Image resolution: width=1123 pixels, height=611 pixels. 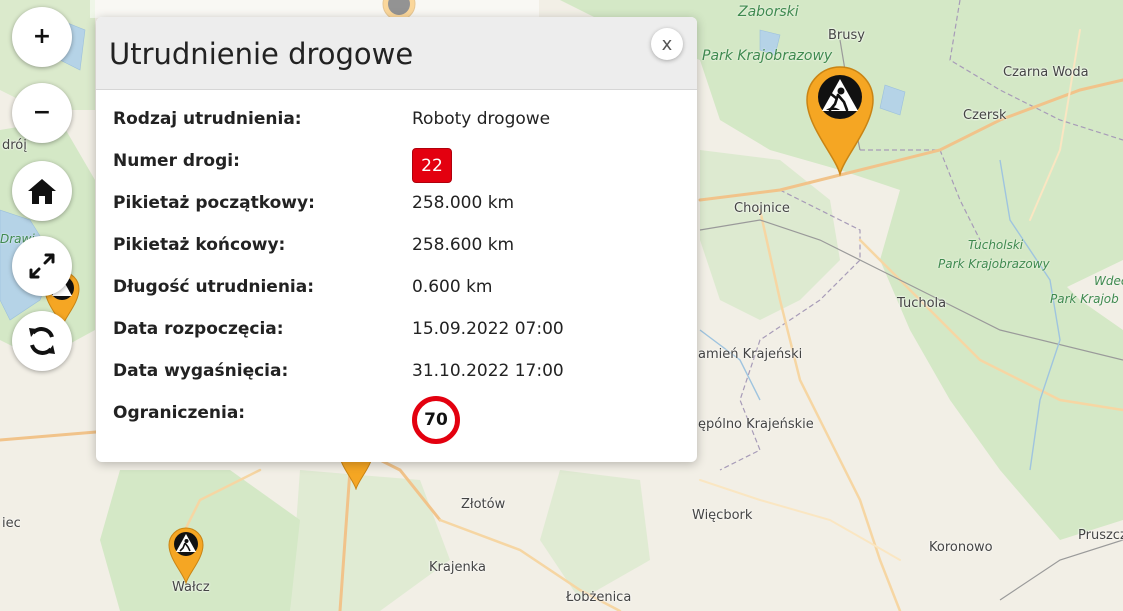 What do you see at coordinates (398, 378) in the screenshot?
I see `detail-row-end-date: Data wygaśnięcia: 31.10.2022 17:00` at bounding box center [398, 378].